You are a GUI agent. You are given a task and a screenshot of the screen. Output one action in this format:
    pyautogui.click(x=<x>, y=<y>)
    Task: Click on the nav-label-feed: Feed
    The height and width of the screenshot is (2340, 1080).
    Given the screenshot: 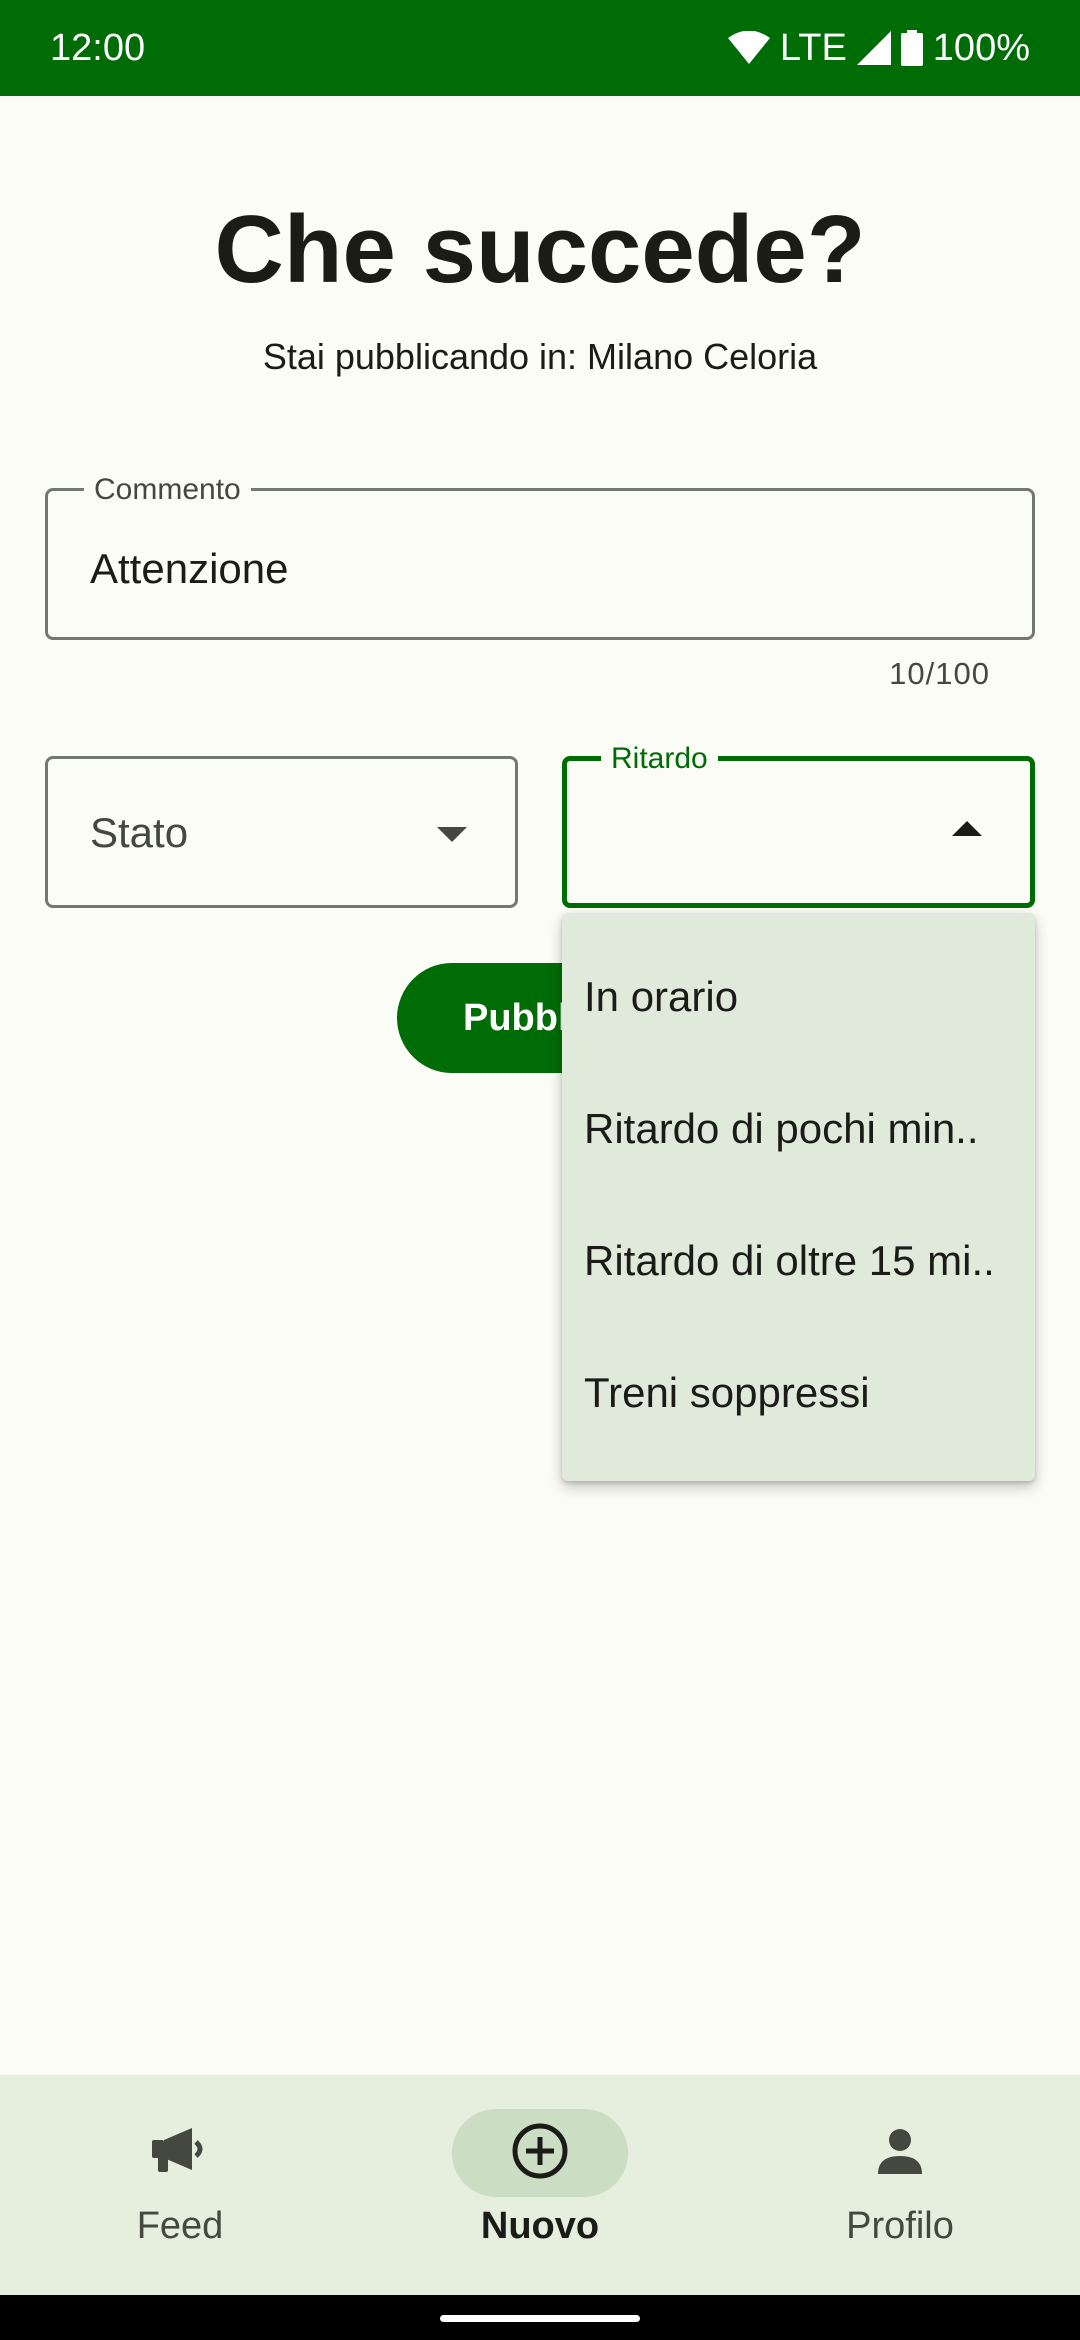 What is the action you would take?
    pyautogui.click(x=180, y=2226)
    